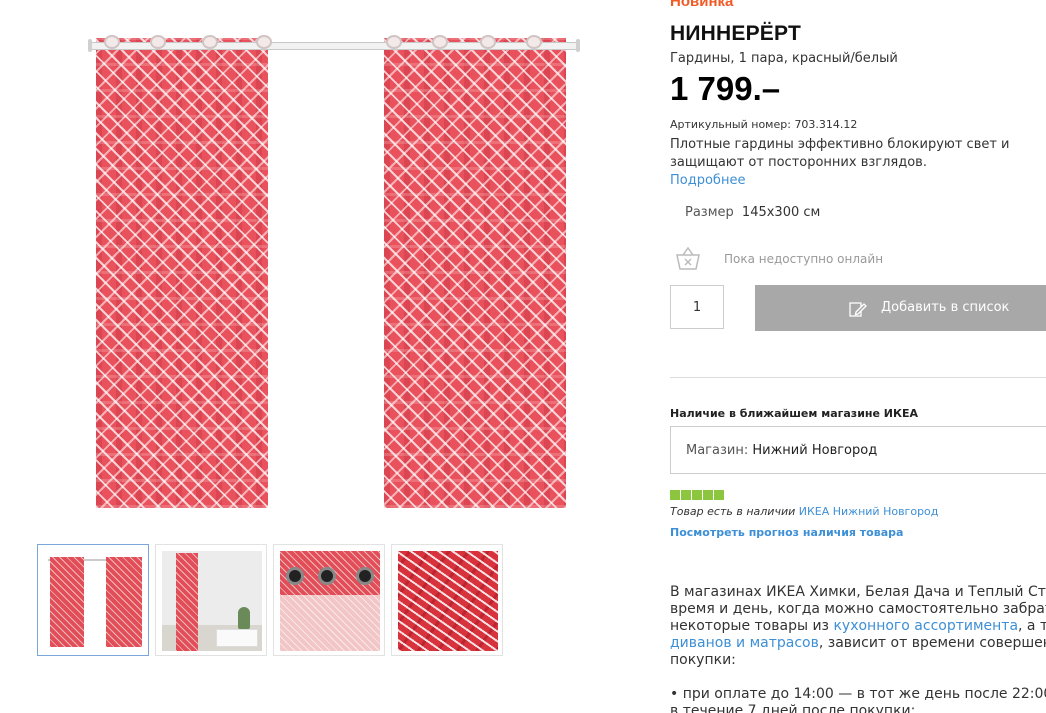  Describe the element at coordinates (1032, 626) in the screenshot. I see `delivery-text-2: , а также` at that location.